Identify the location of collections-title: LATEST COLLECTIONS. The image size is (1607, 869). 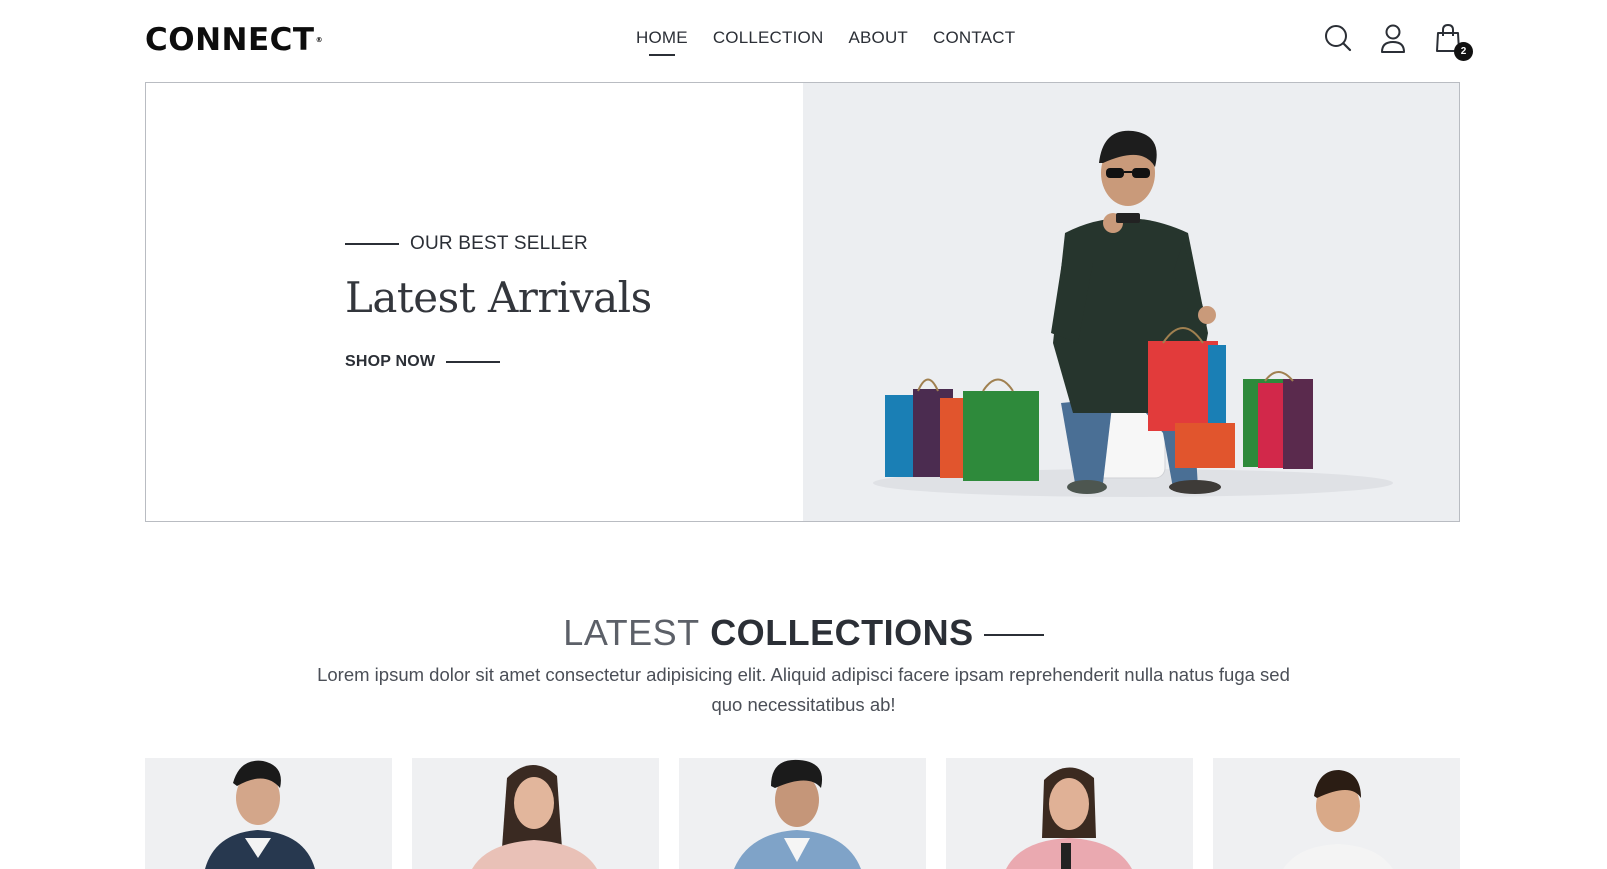
(803, 633).